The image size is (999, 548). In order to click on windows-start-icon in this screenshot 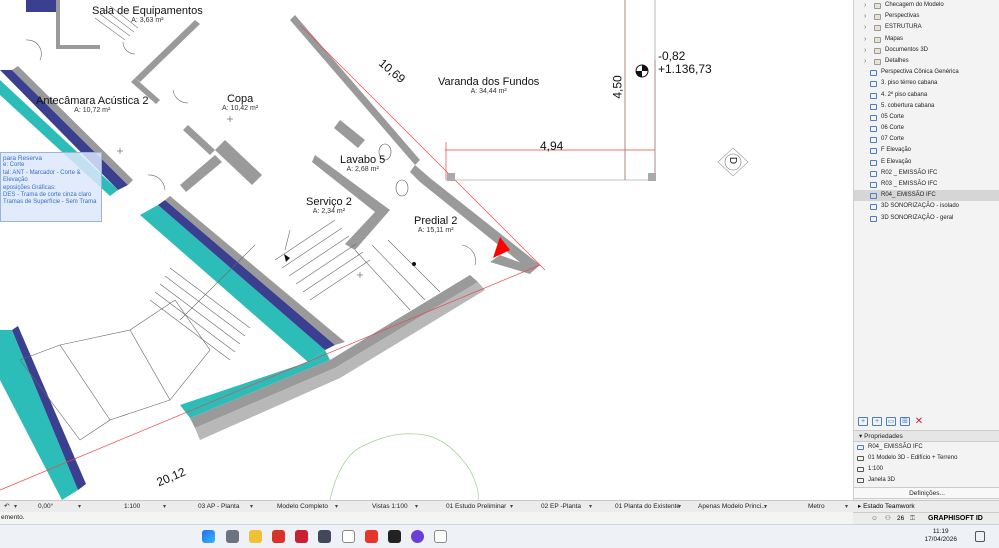, I will do `click(208, 536)`.